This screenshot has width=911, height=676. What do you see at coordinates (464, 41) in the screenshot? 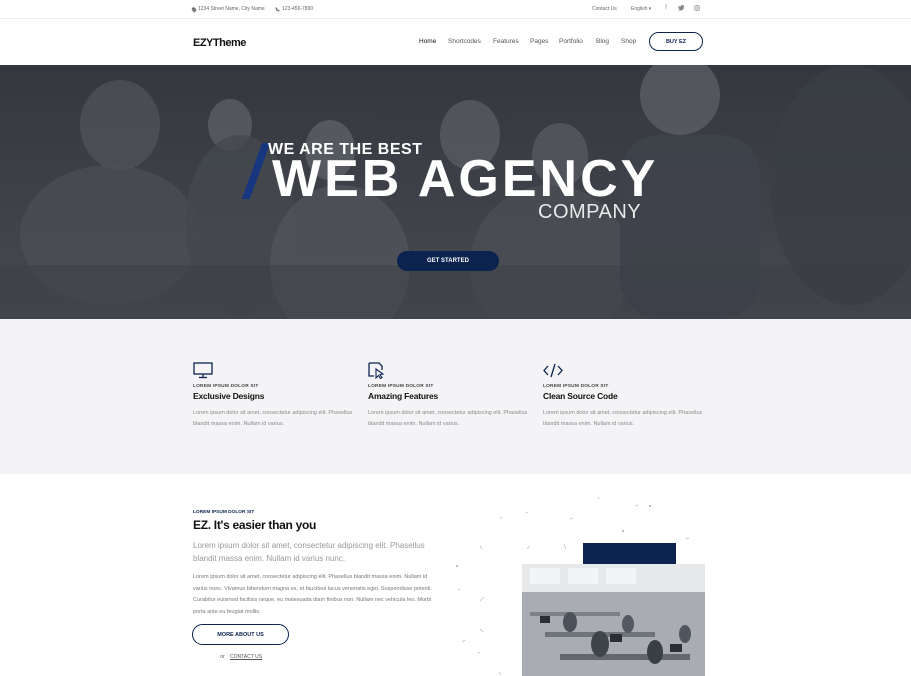
I see `nav-shortcodes: Shortcodes` at bounding box center [464, 41].